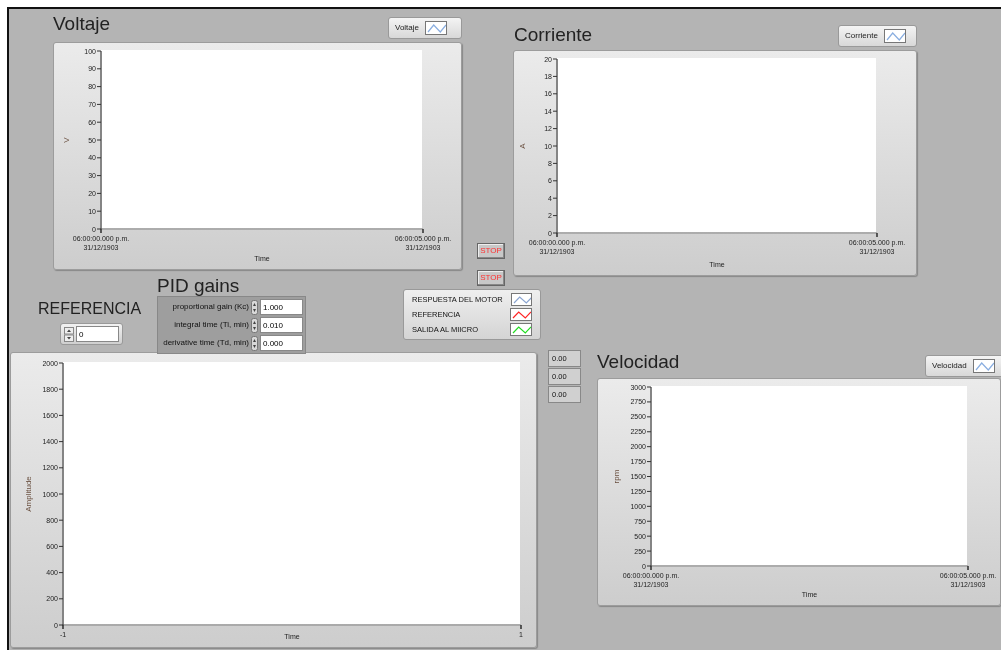 The height and width of the screenshot is (650, 1001). Describe the element at coordinates (553, 34) in the screenshot. I see `graph-title: Corriente` at that location.